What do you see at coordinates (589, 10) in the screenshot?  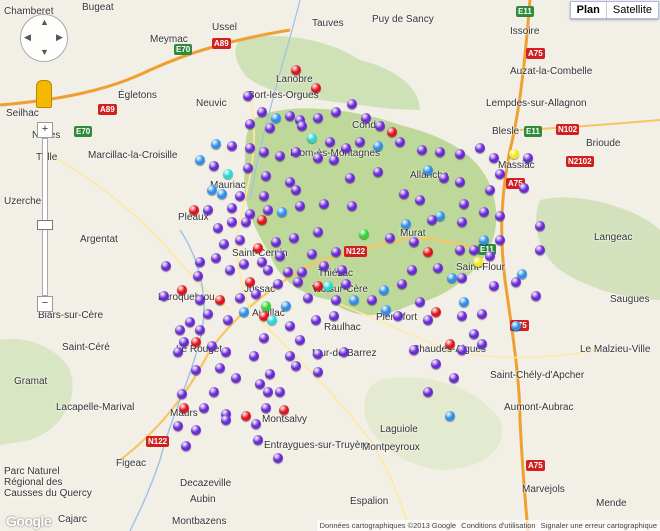 I see `map-type-plan-button: Plan` at bounding box center [589, 10].